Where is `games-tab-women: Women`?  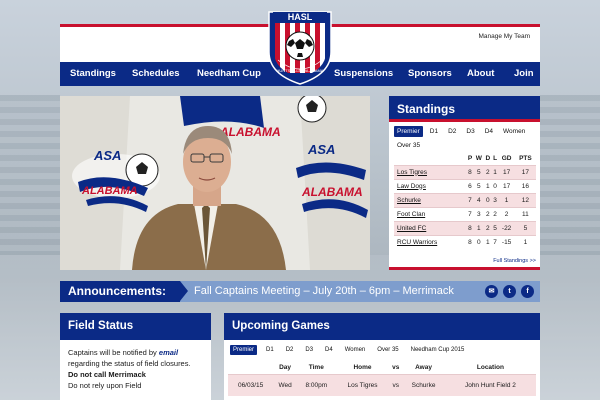 games-tab-women: Women is located at coordinates (355, 350).